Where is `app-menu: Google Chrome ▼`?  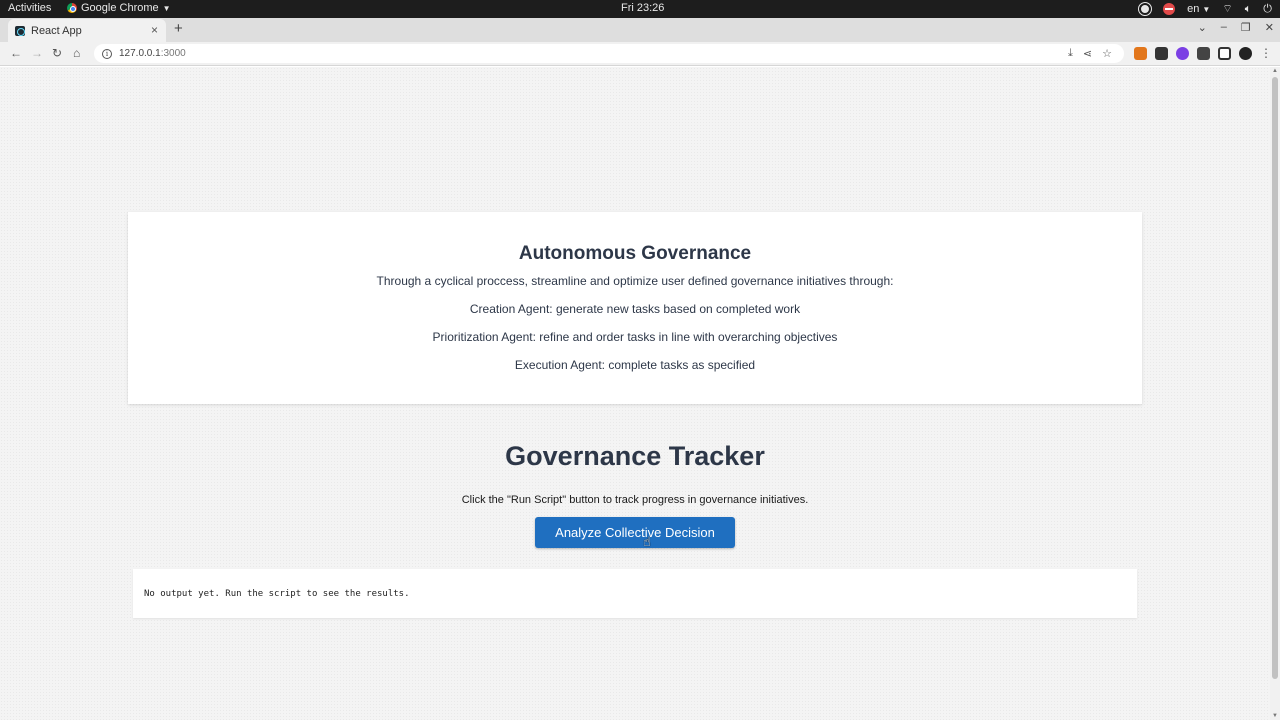
app-menu: Google Chrome ▼ is located at coordinates (119, 8).